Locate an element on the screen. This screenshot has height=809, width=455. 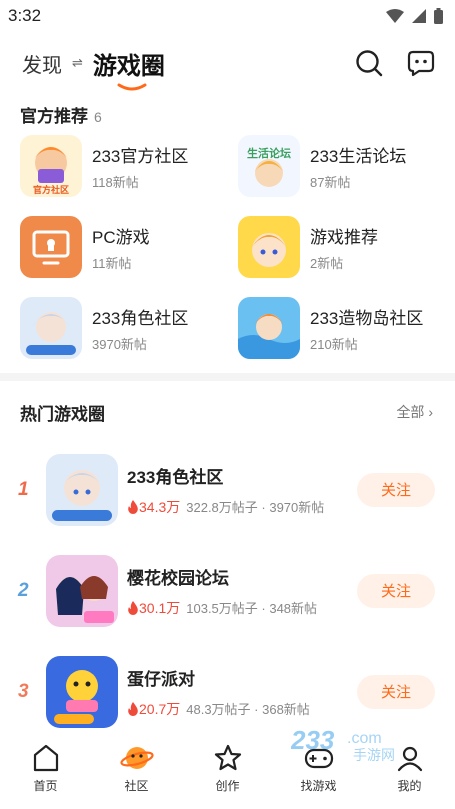
tab-create-label: 创作 is located at coordinates (227, 786).